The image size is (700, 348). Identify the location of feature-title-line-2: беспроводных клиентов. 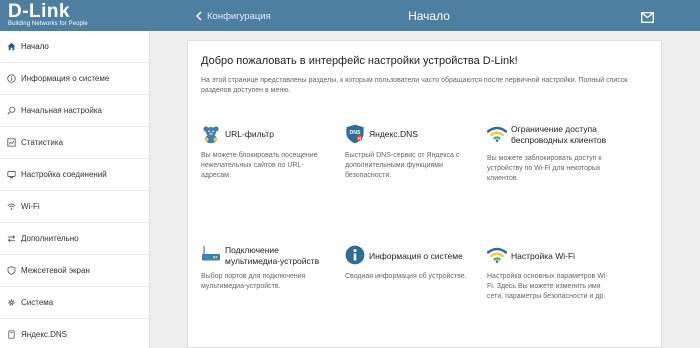
(559, 140).